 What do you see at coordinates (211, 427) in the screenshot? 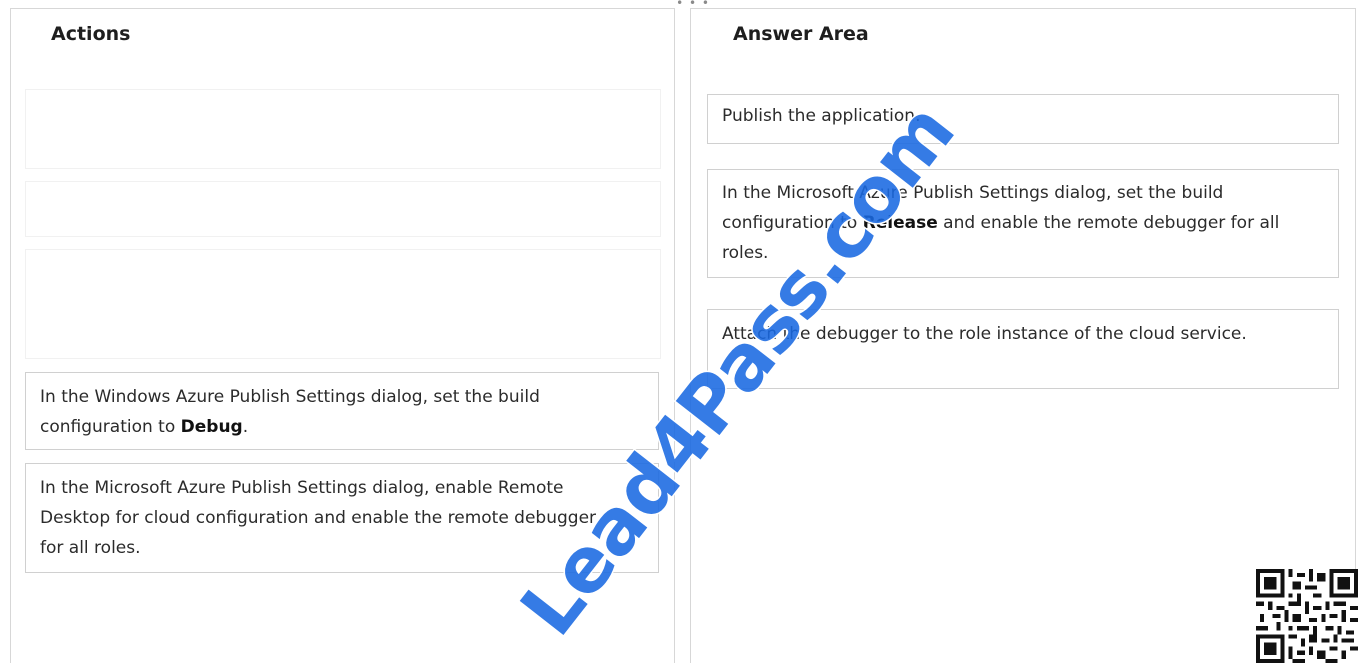
I see `action-item-bold-text: Debug` at bounding box center [211, 427].